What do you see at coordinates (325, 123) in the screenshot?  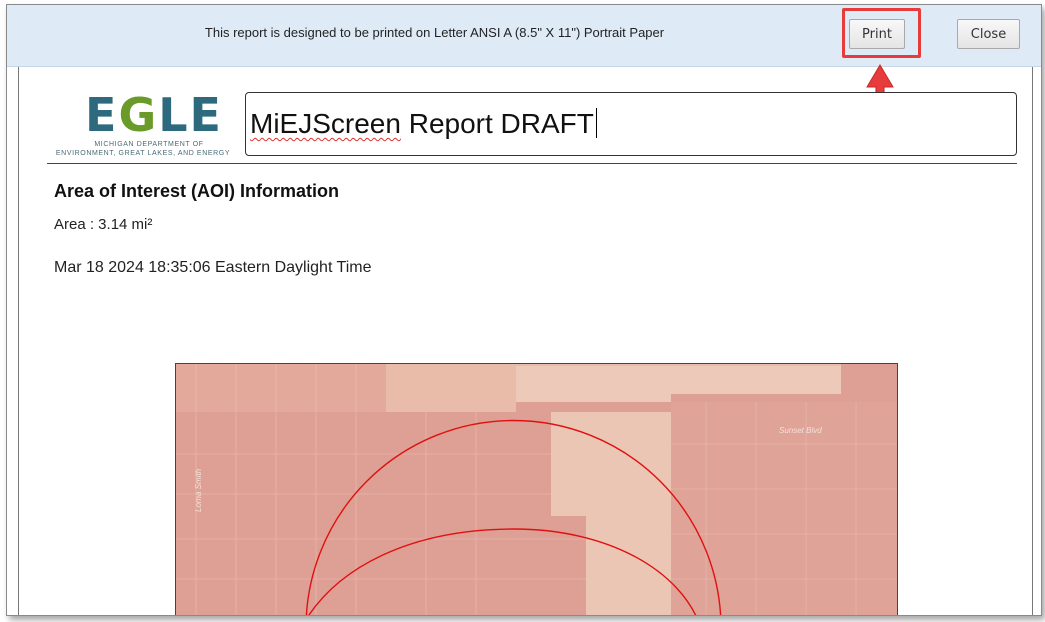 I see `misspelled-word: MiEJScreen` at bounding box center [325, 123].